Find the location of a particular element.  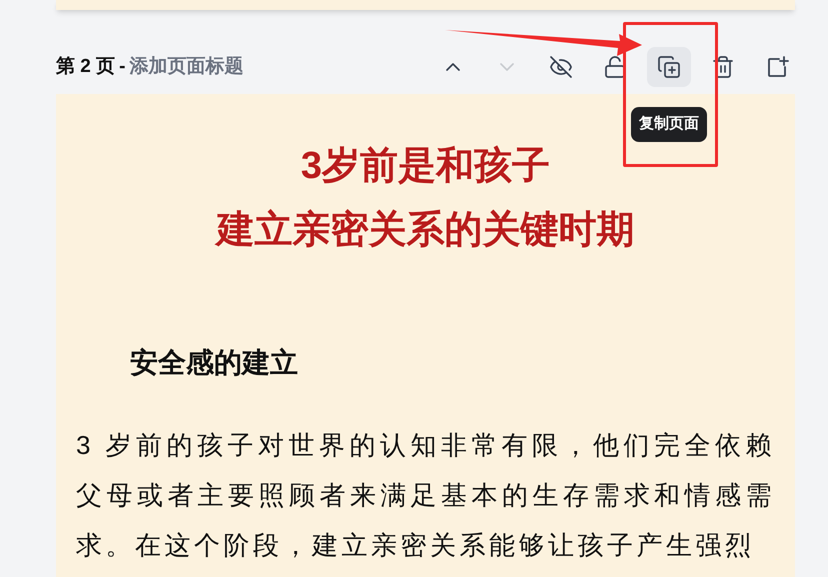

copy-page-button is located at coordinates (669, 67).